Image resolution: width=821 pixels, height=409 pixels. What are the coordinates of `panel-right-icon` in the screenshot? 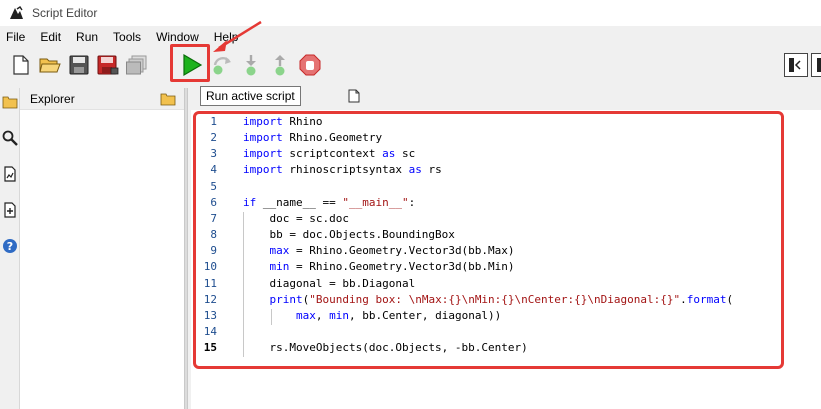 It's located at (818, 65).